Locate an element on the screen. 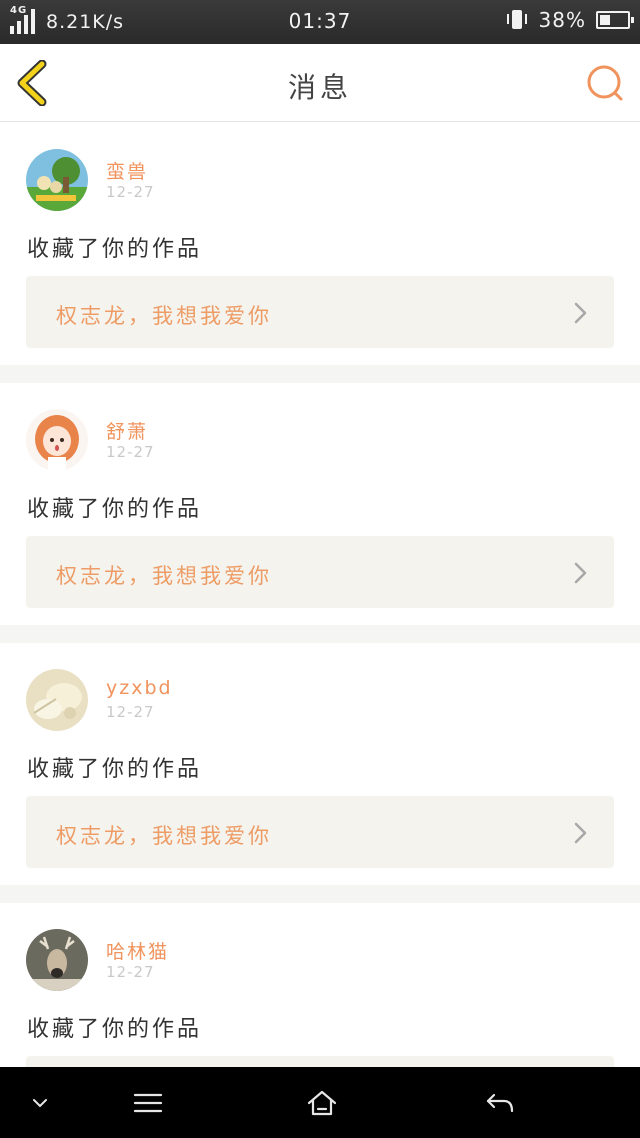 Image resolution: width=640 pixels, height=1138 pixels. chevron-down-icon is located at coordinates (40, 1103).